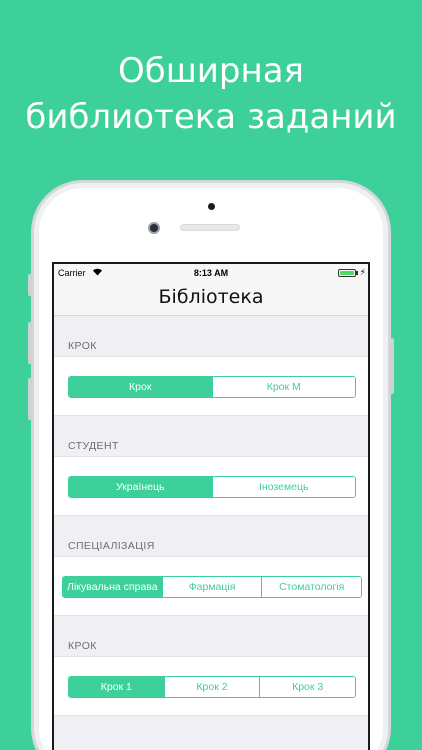 This screenshot has height=750, width=422. I want to click on volume-up-button, so click(30, 343).